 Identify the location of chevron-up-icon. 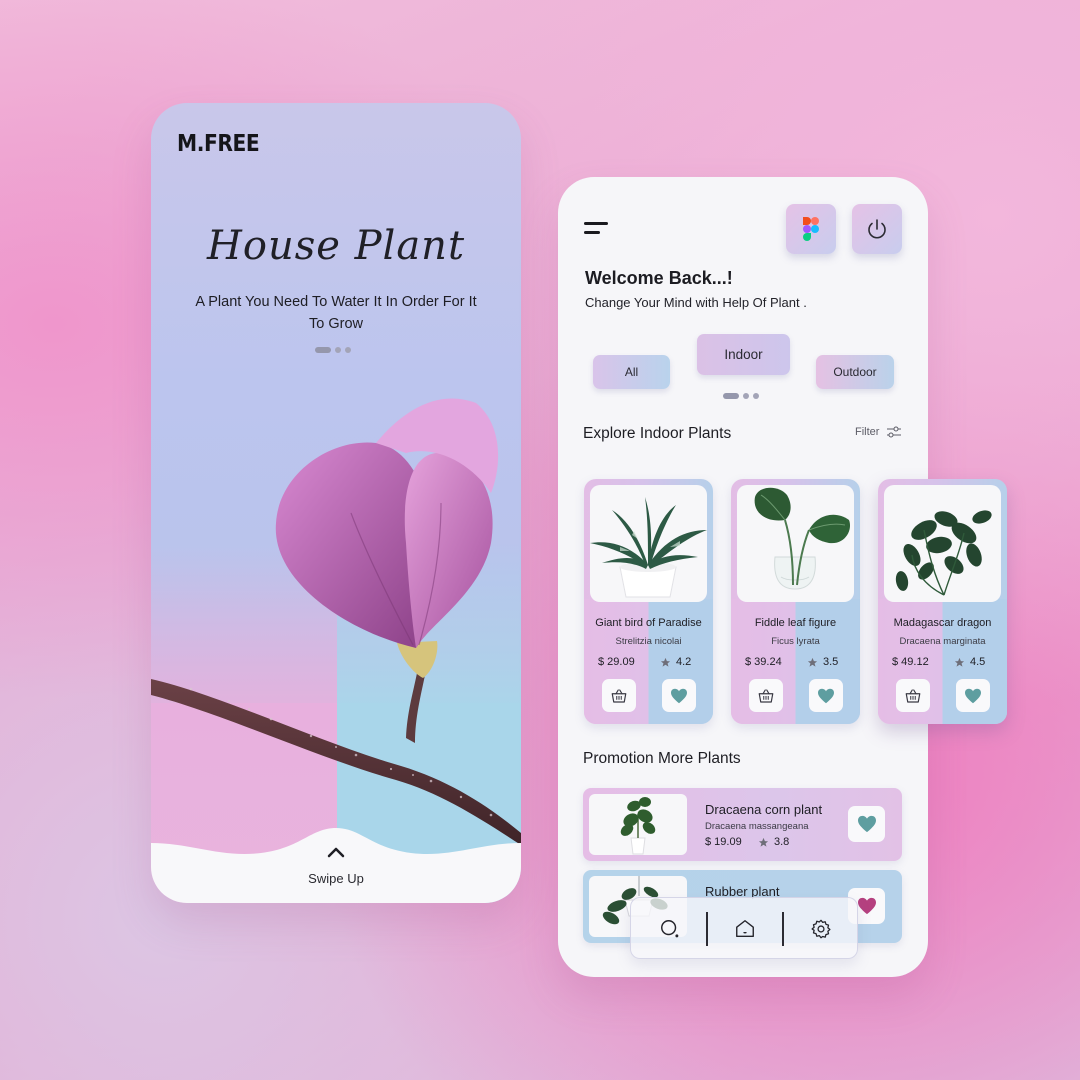
(336, 852).